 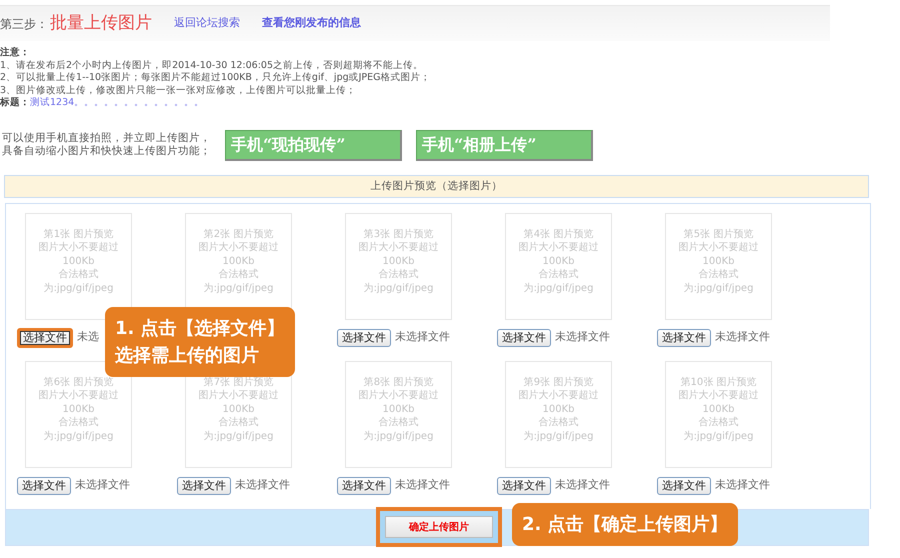 I want to click on header-link: 返回论坛搜索, so click(x=207, y=23).